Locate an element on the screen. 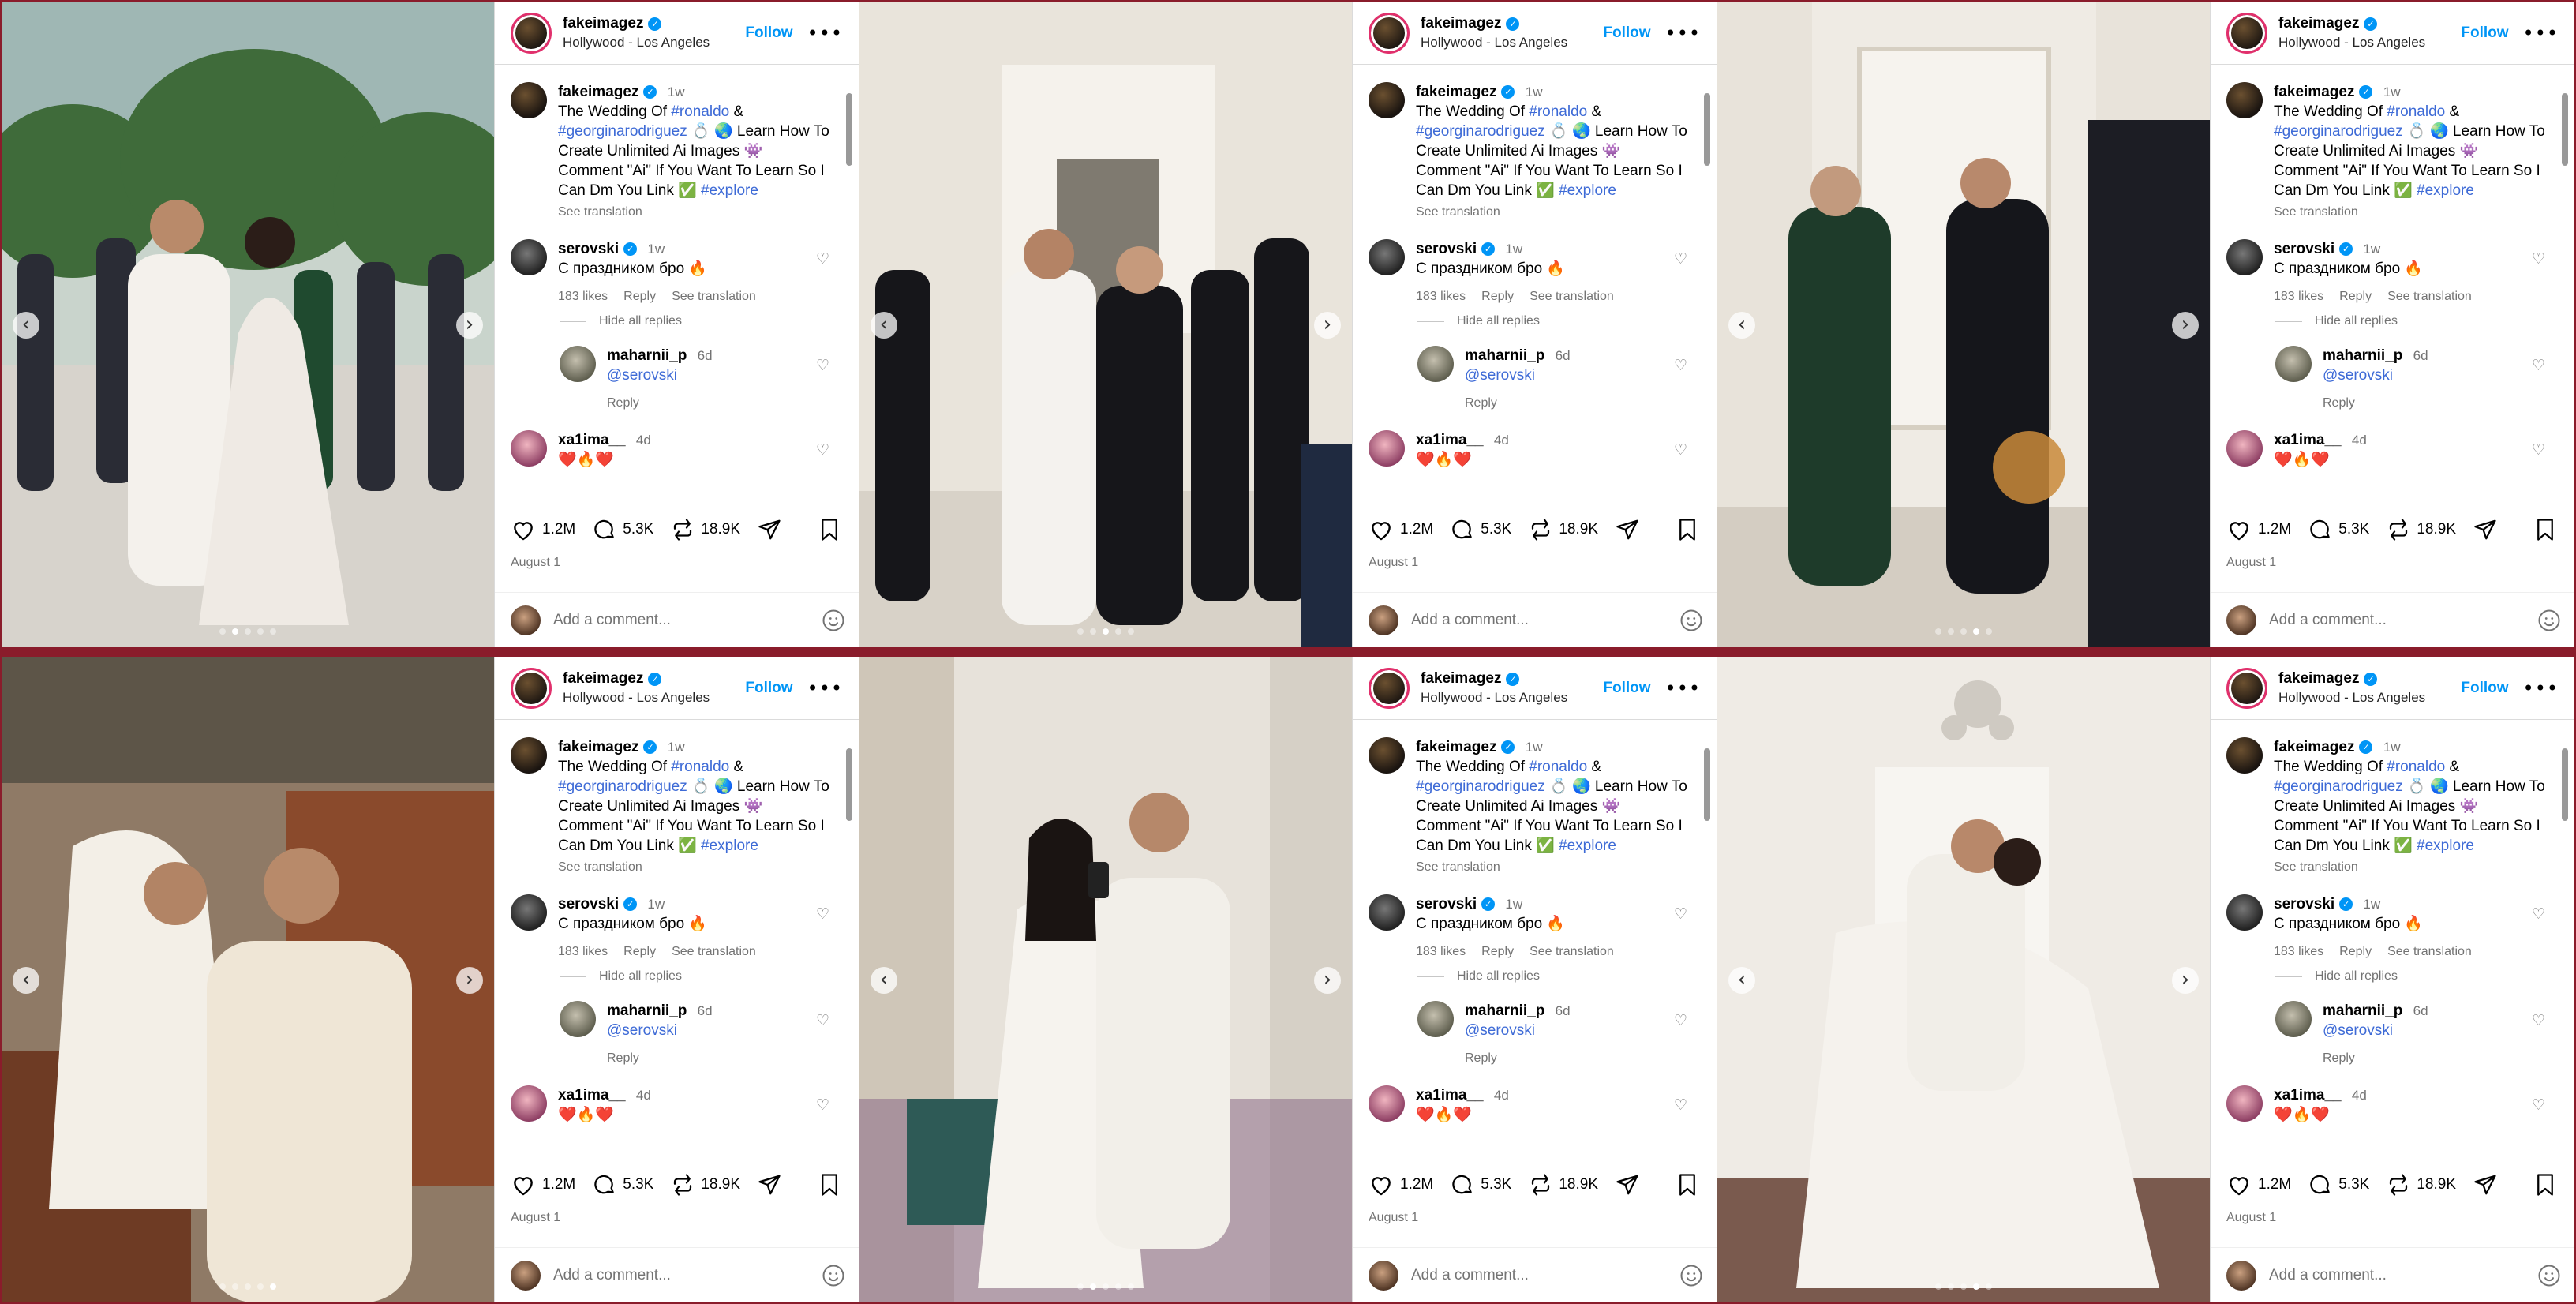 This screenshot has height=1304, width=2576. replier-avatar is located at coordinates (578, 1019).